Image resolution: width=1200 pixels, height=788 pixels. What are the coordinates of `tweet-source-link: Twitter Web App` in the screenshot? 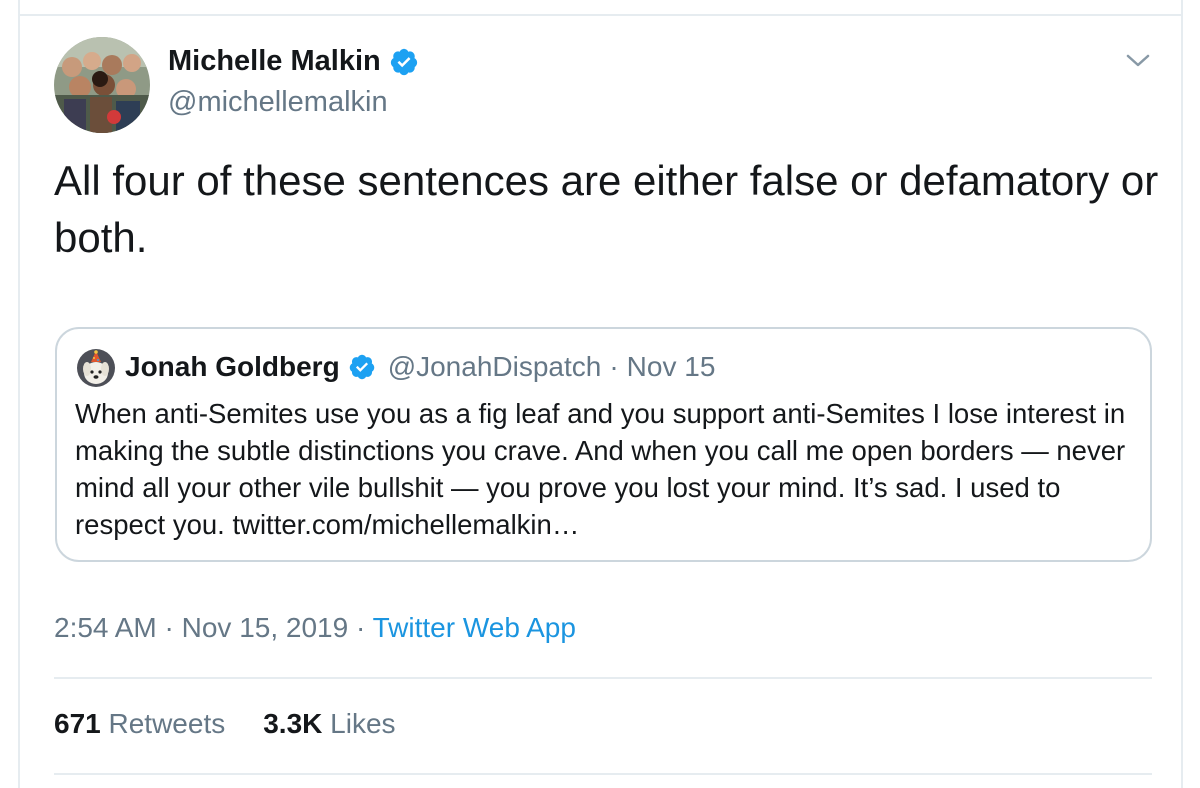 It's located at (474, 627).